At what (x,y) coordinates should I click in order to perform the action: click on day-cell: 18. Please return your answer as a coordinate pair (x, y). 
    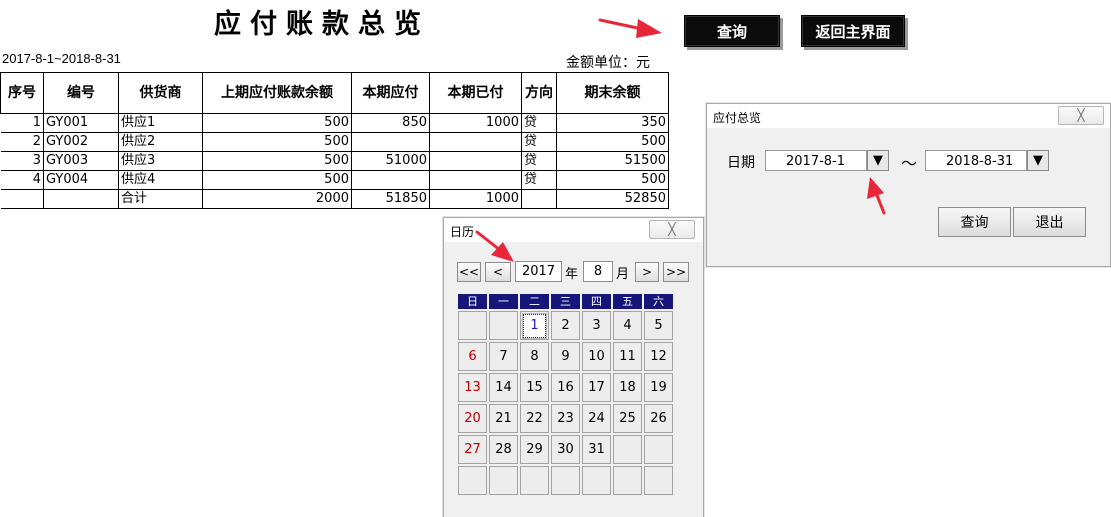
    Looking at the image, I should click on (627, 387).